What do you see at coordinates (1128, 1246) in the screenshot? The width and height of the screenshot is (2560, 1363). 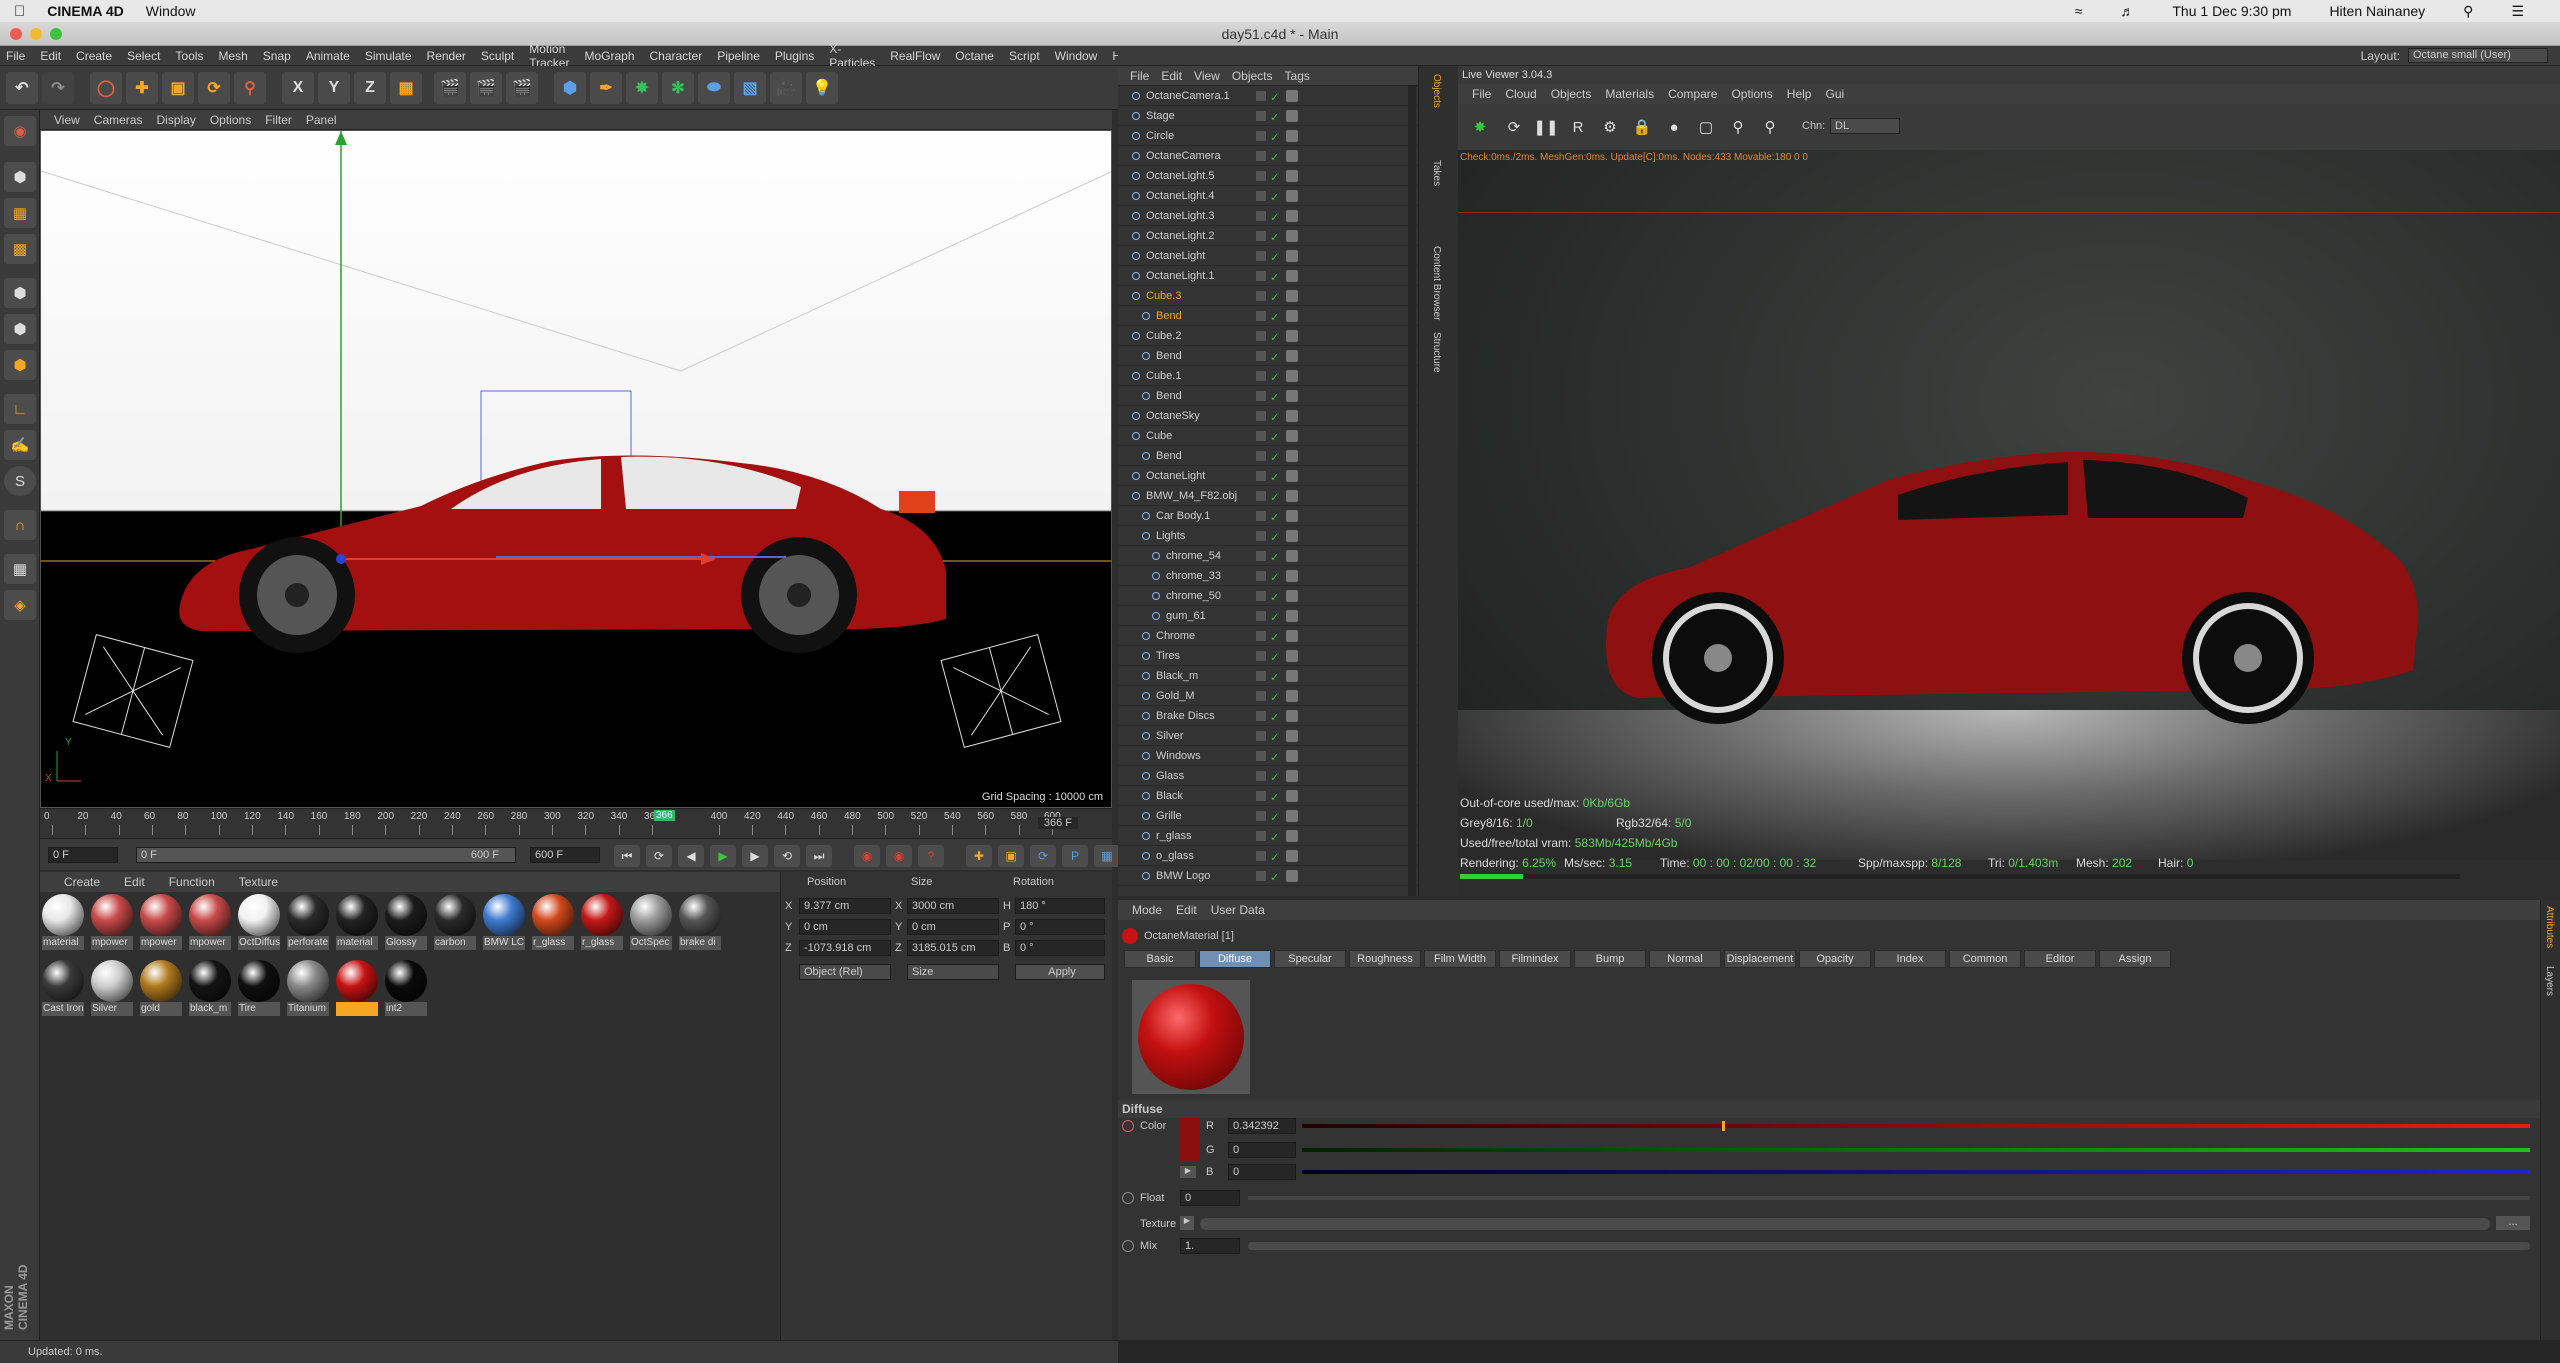 I see `mix-animate-icon` at bounding box center [1128, 1246].